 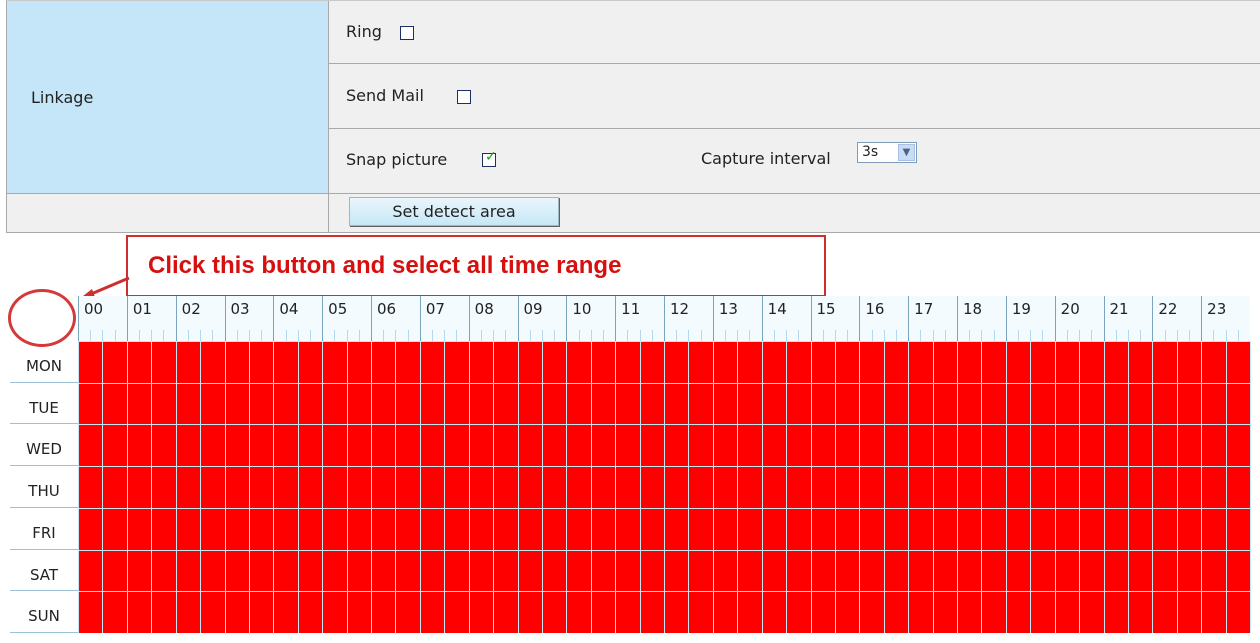 I want to click on day-label: WED, so click(x=44, y=445).